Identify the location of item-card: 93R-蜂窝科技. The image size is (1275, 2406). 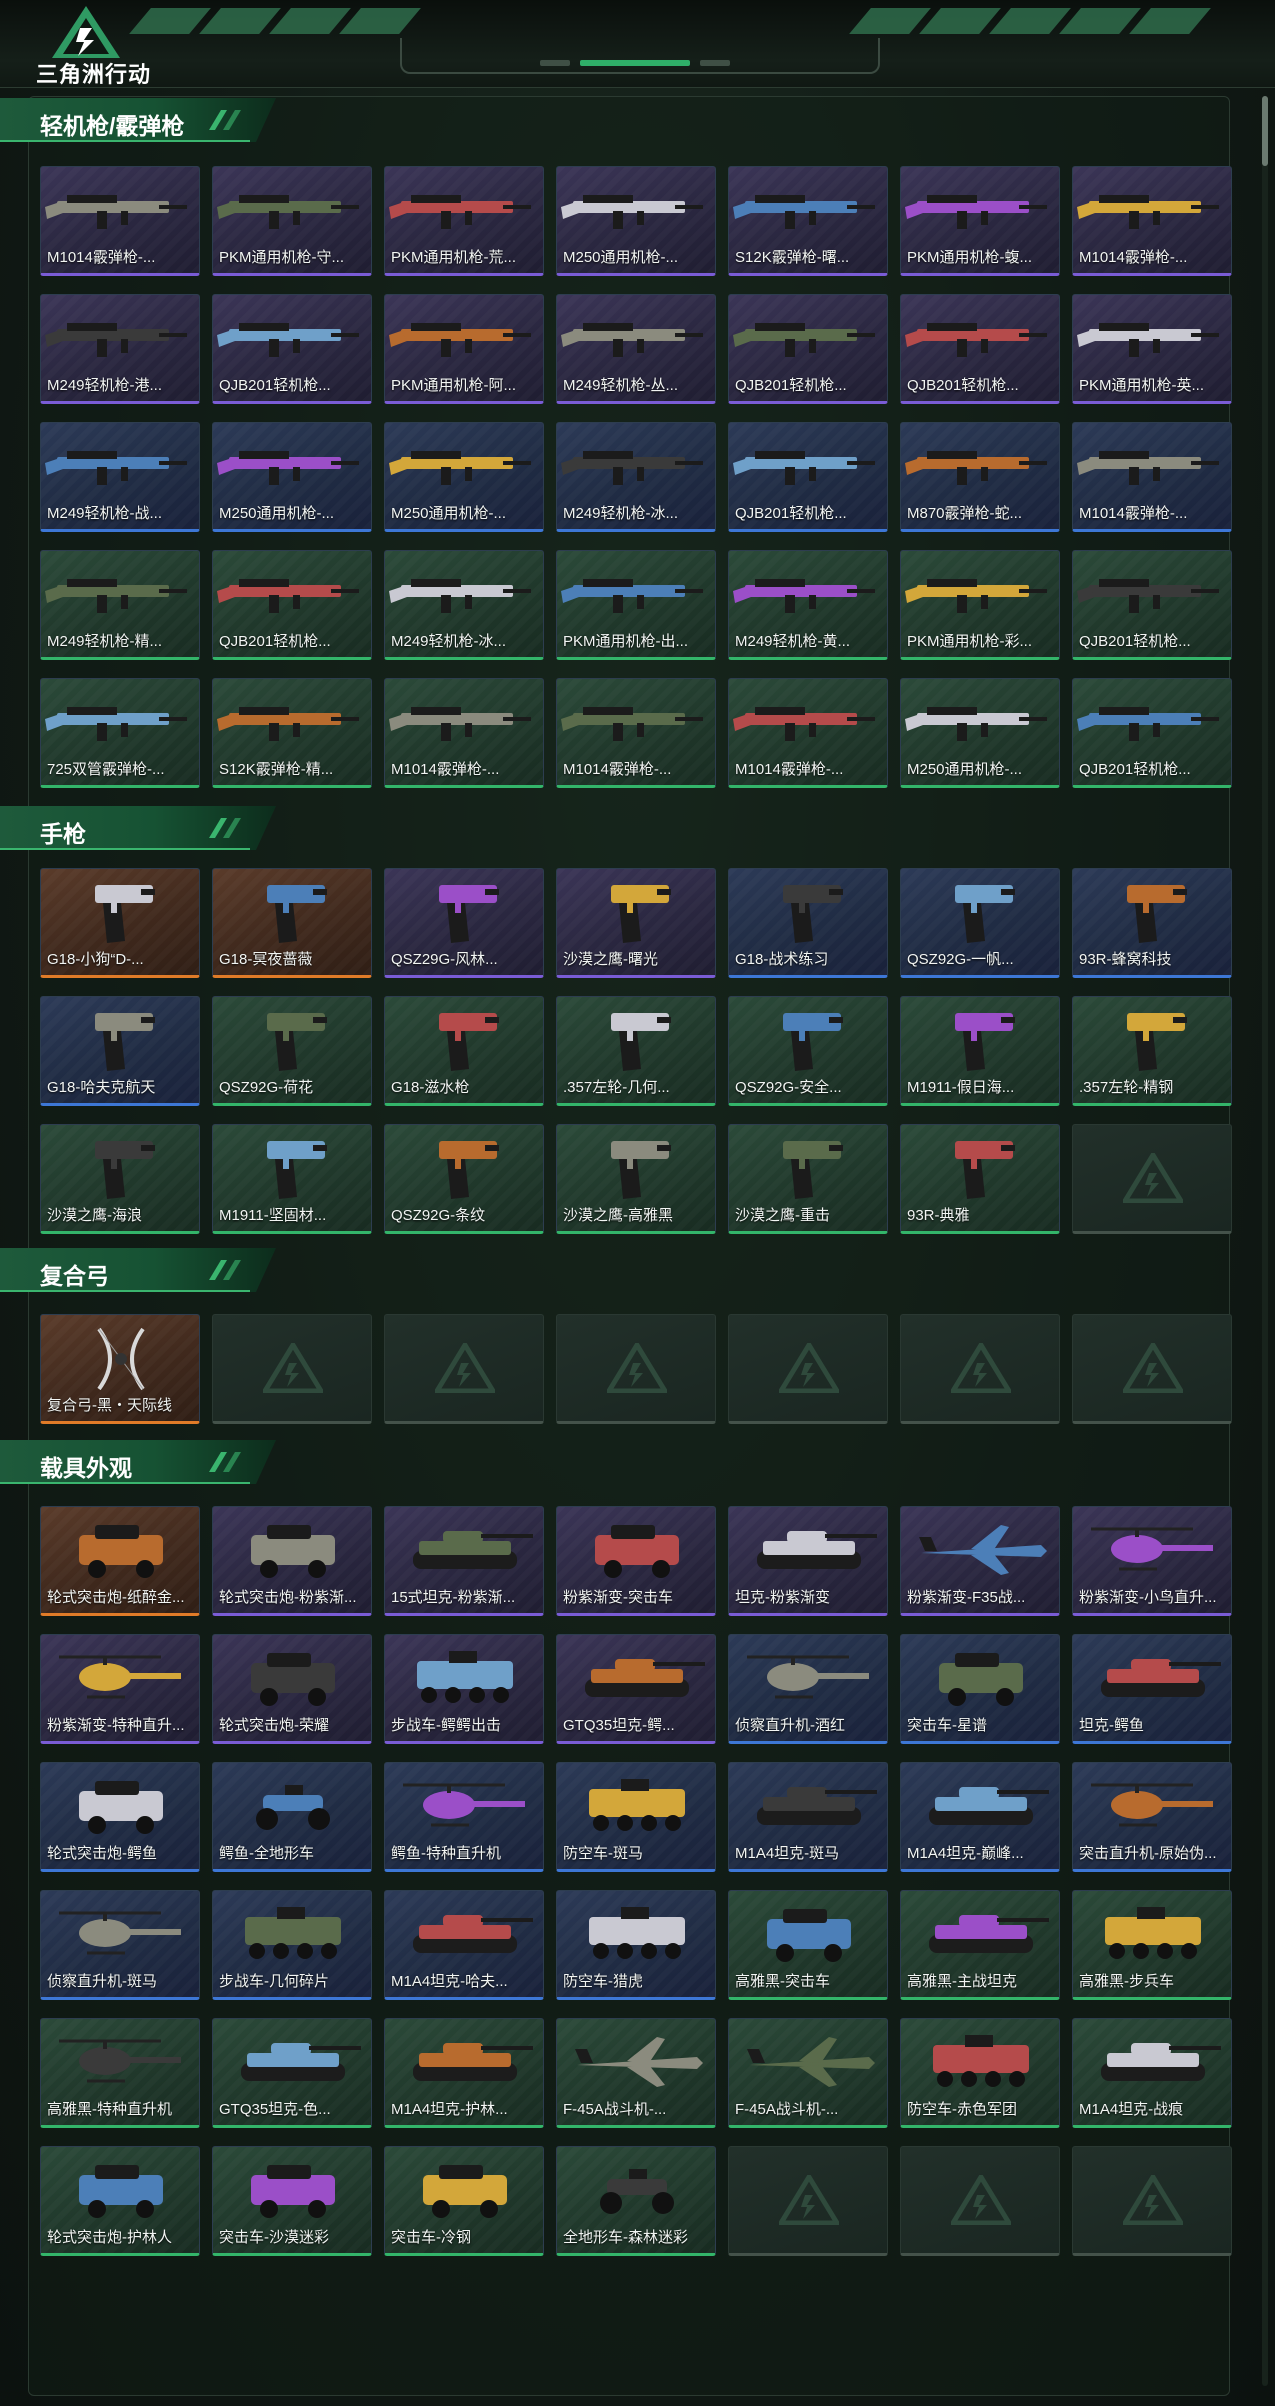
(1152, 923).